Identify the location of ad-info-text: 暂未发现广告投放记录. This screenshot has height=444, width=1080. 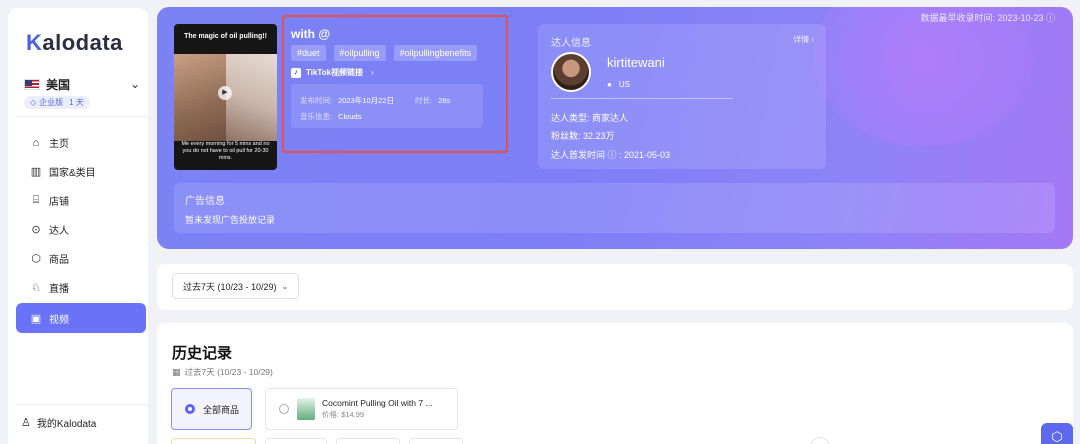
(230, 220).